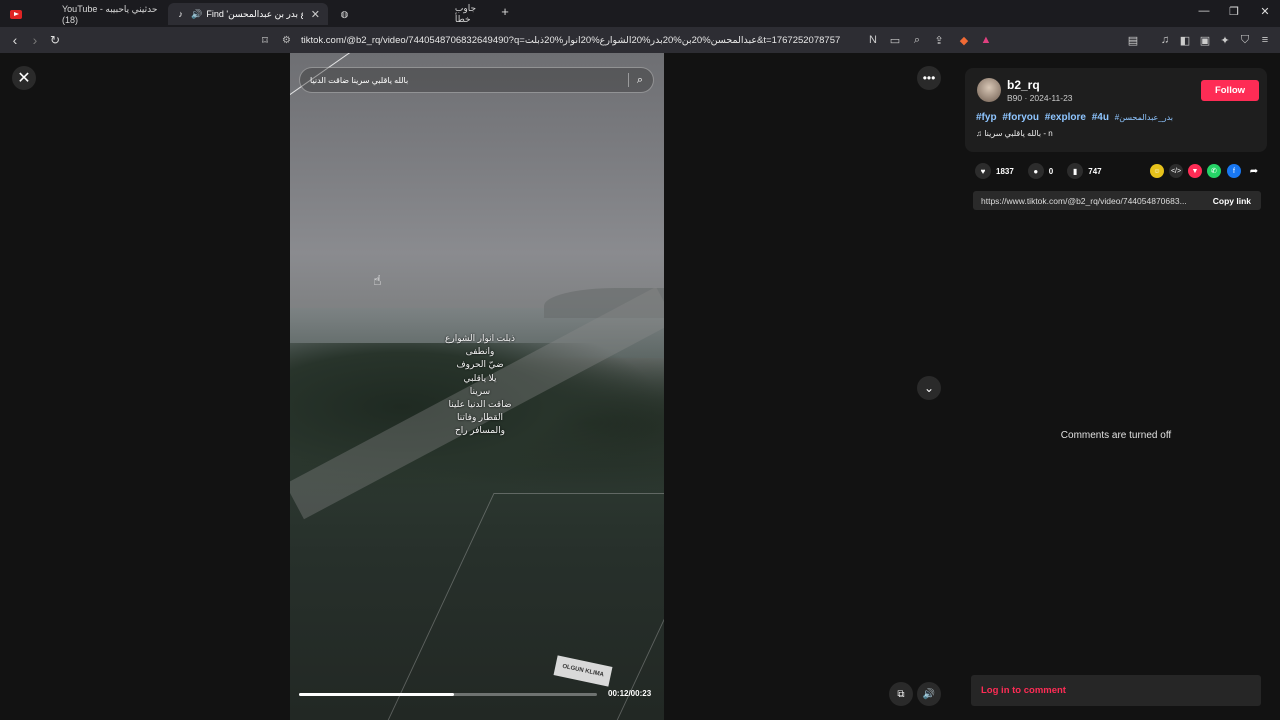 Image resolution: width=1280 pixels, height=720 pixels. Describe the element at coordinates (1157, 171) in the screenshot. I see `friends-share-icon: ☺` at that location.